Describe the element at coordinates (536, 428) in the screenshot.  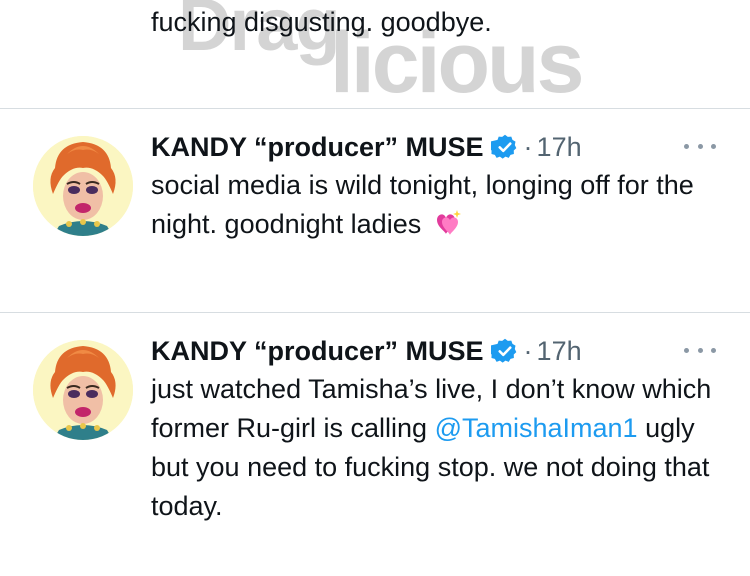
I see `mention-link: @TamishaIman1` at that location.